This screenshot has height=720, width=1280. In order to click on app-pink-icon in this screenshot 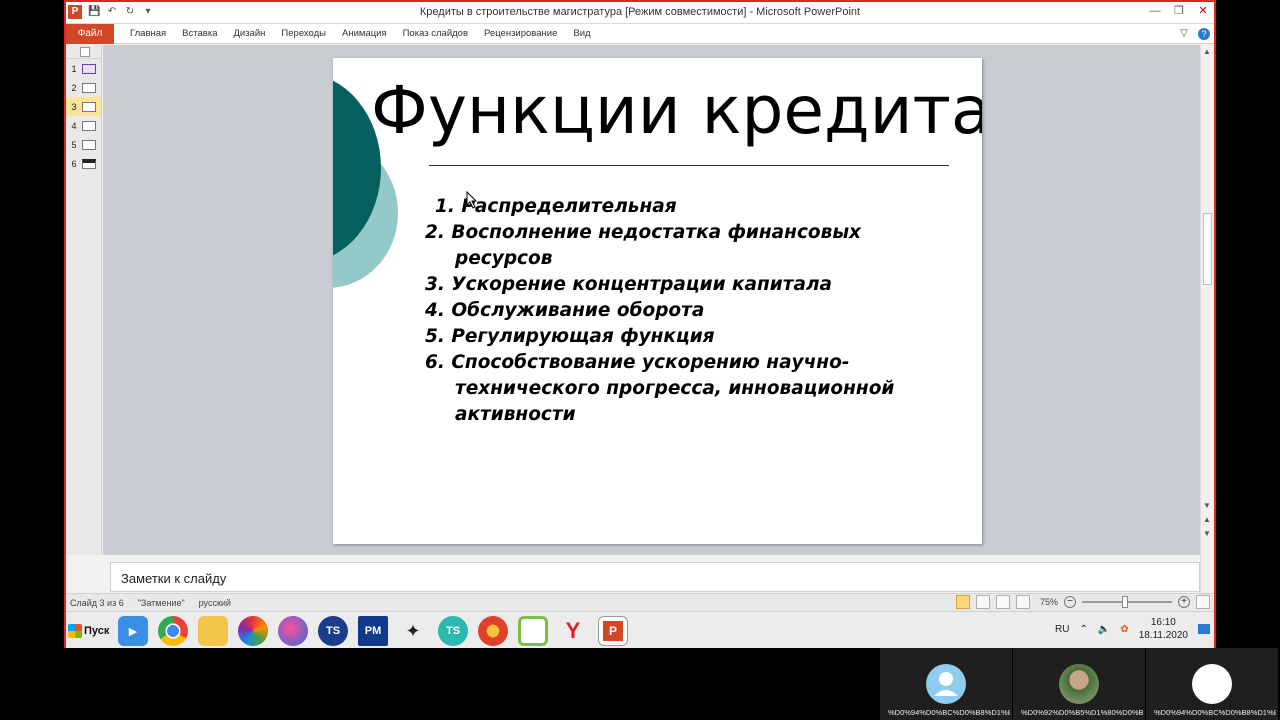, I will do `click(293, 631)`.